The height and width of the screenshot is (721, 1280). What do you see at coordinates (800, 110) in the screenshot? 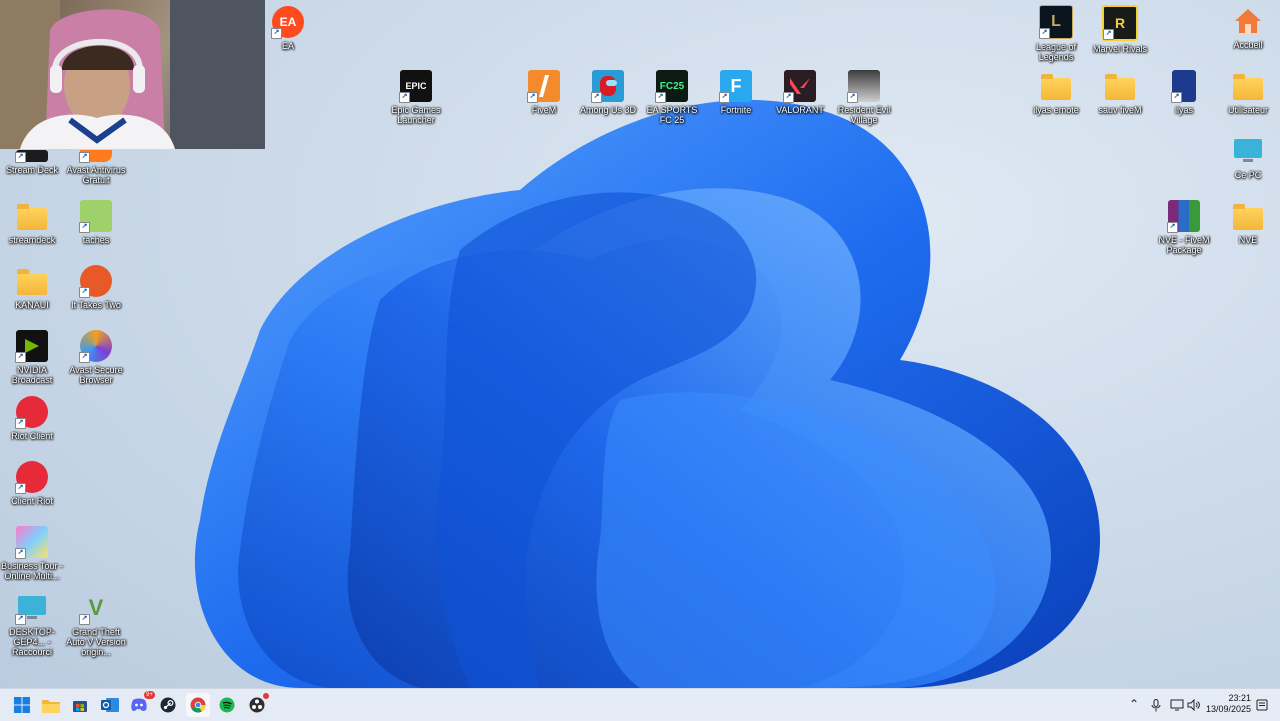
I see `icon-label: VALORANT` at bounding box center [800, 110].